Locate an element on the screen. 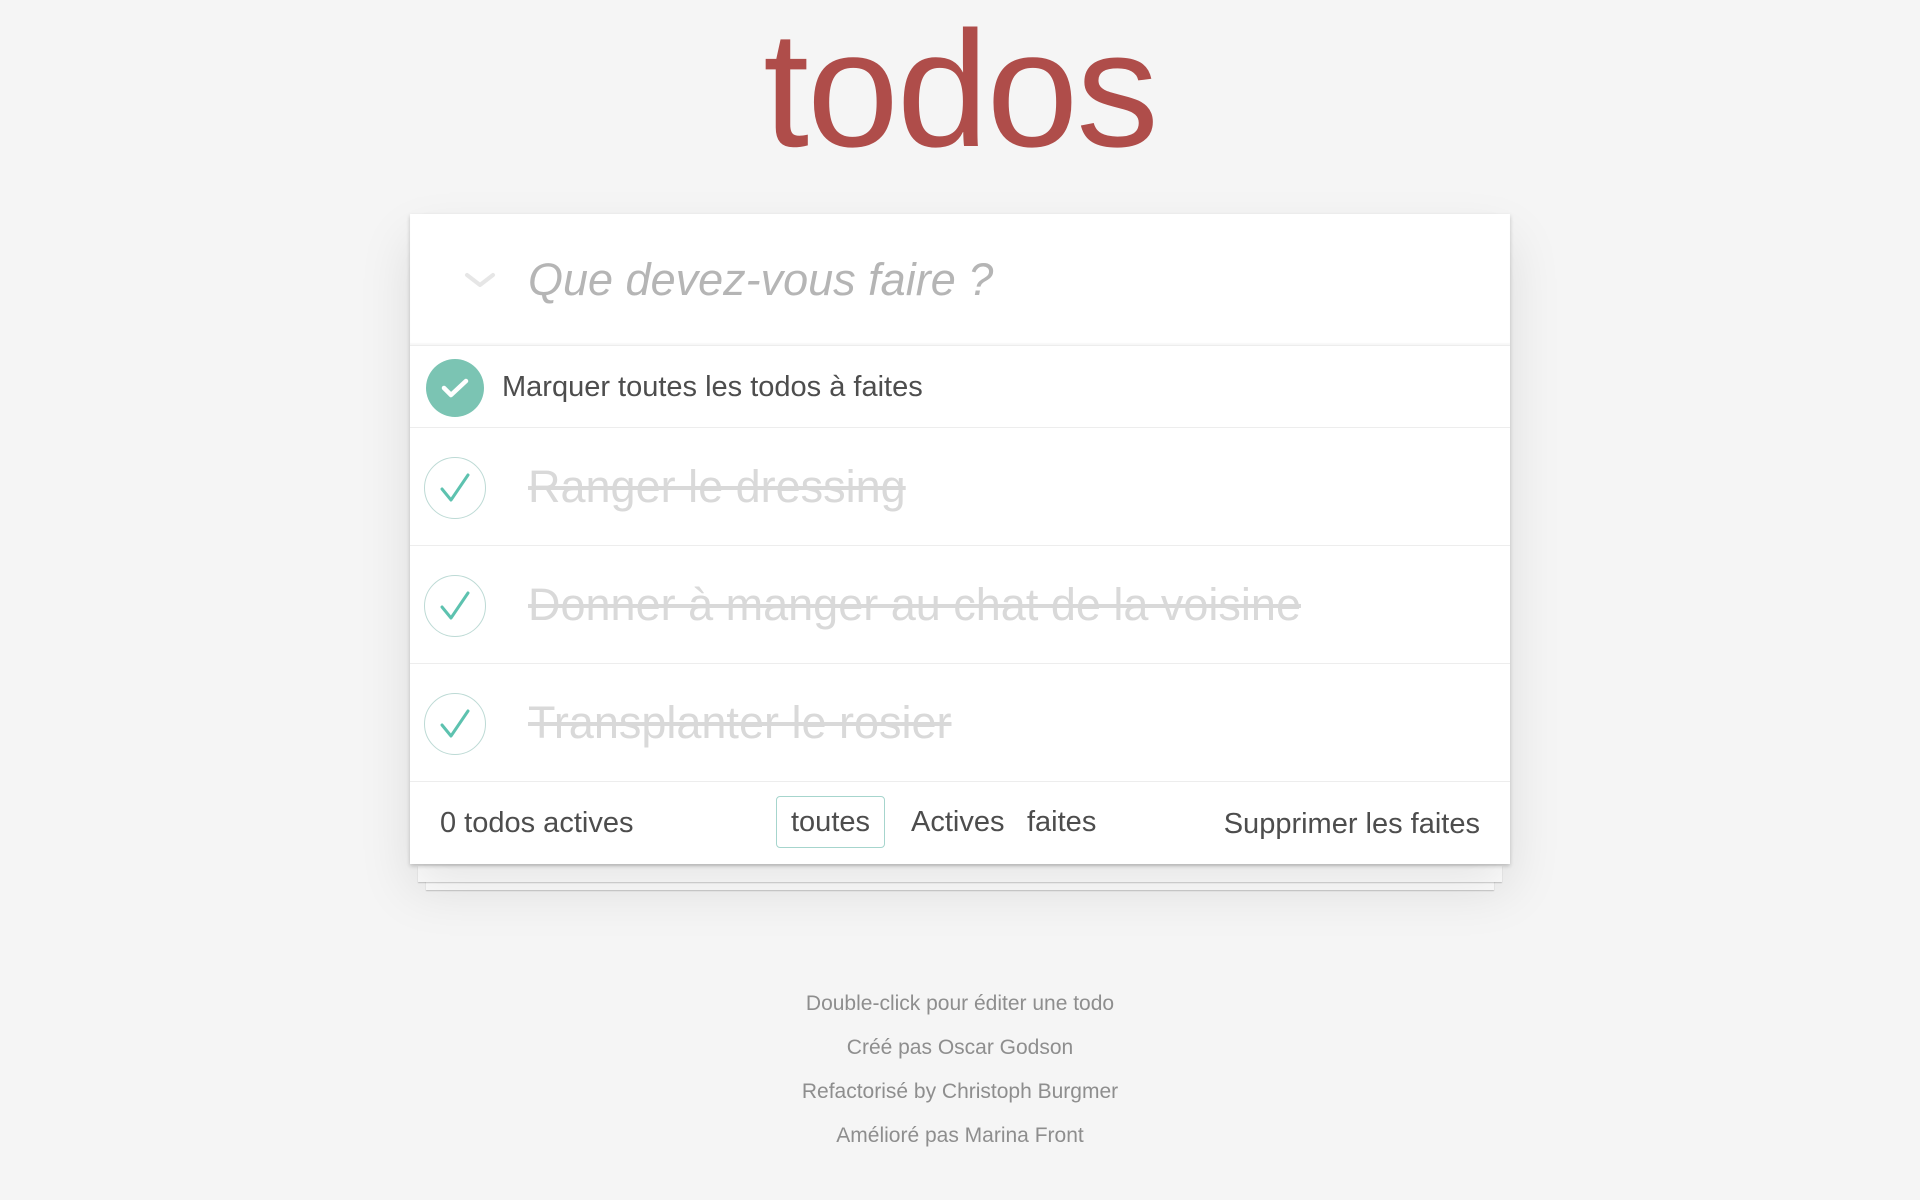 This screenshot has width=1920, height=1200. info-created-by: Créé pas Oscar Godson is located at coordinates (960, 1047).